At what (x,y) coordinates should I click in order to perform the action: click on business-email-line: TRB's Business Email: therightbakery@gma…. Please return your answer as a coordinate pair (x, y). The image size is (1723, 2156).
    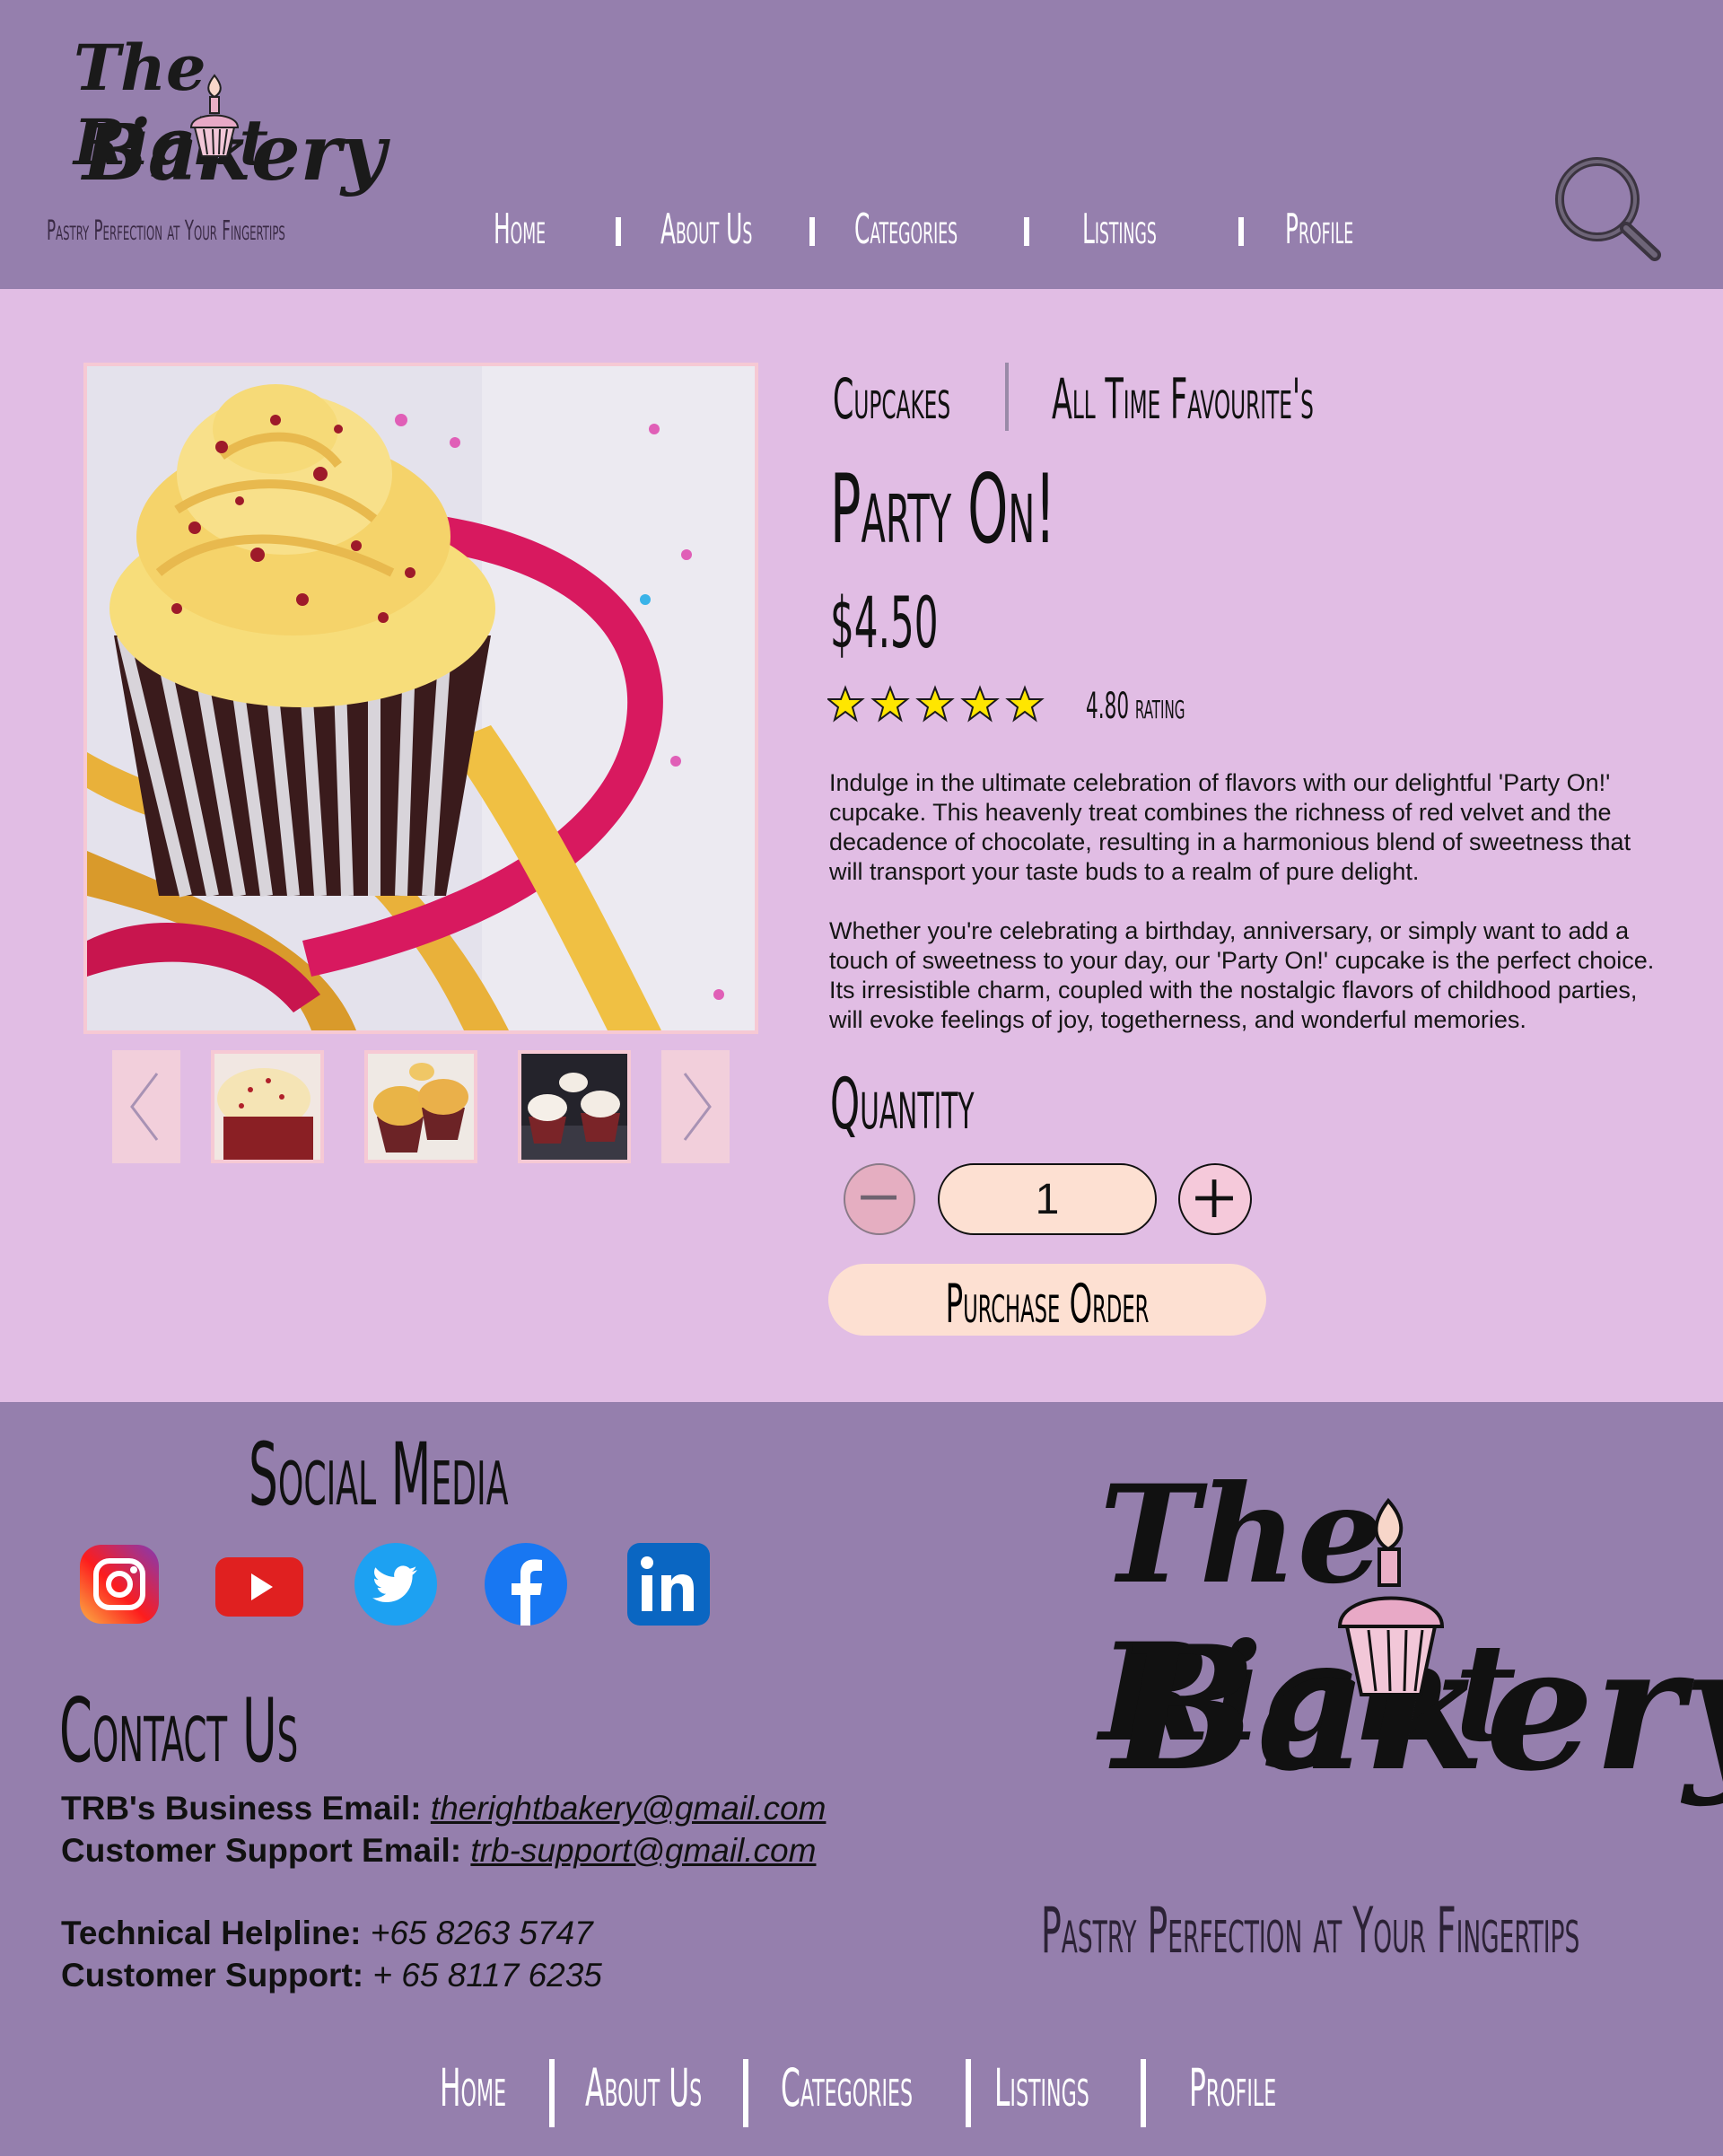
    Looking at the image, I should click on (443, 1808).